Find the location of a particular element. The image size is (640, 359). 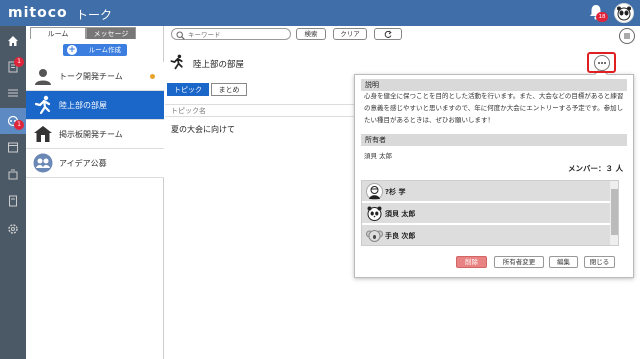

room-label: アイデア公募 is located at coordinates (83, 163).